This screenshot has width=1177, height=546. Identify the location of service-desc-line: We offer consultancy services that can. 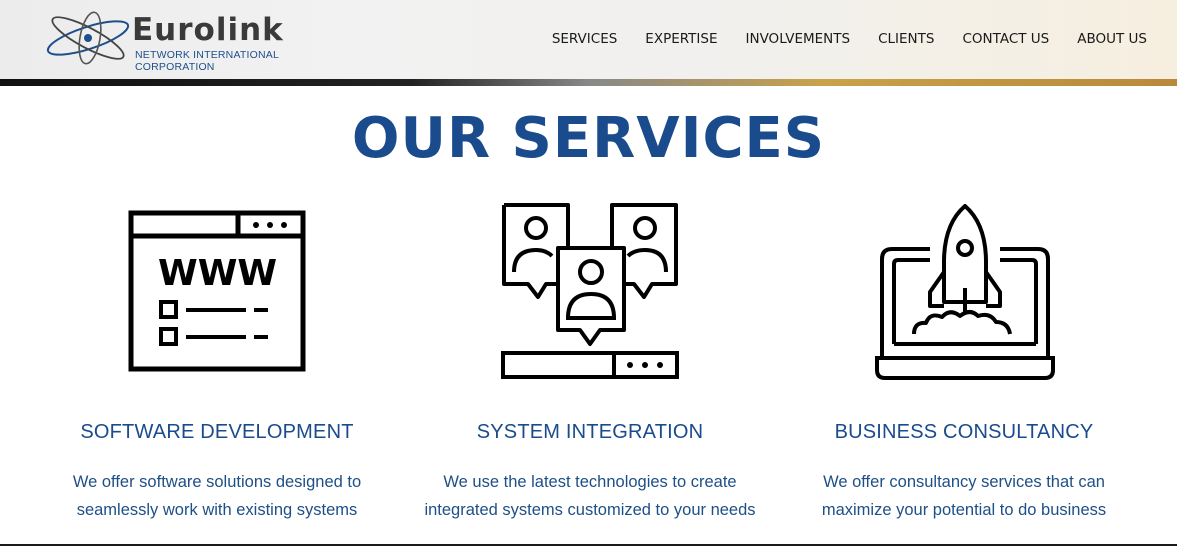
(964, 482).